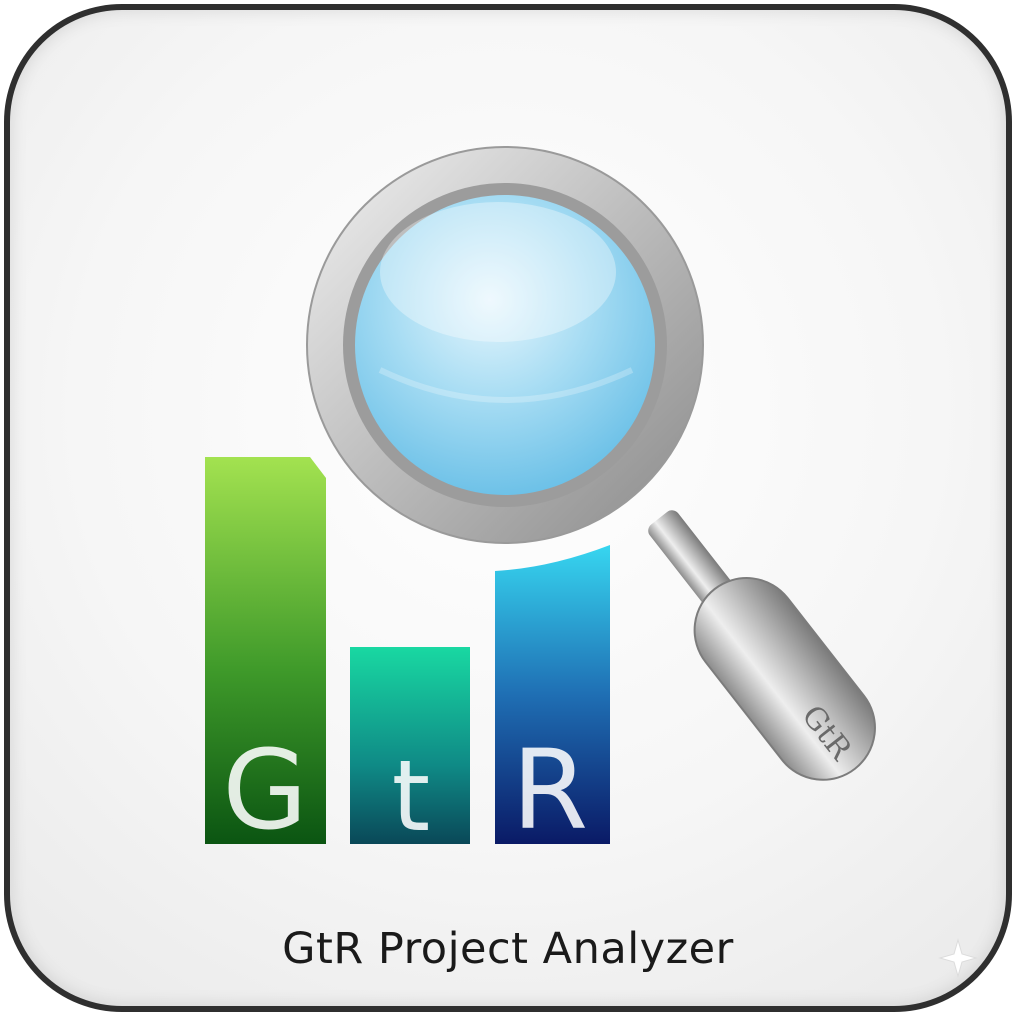 Image resolution: width=1024 pixels, height=1024 pixels. What do you see at coordinates (264, 790) in the screenshot?
I see `bar-letter-g: G` at bounding box center [264, 790].